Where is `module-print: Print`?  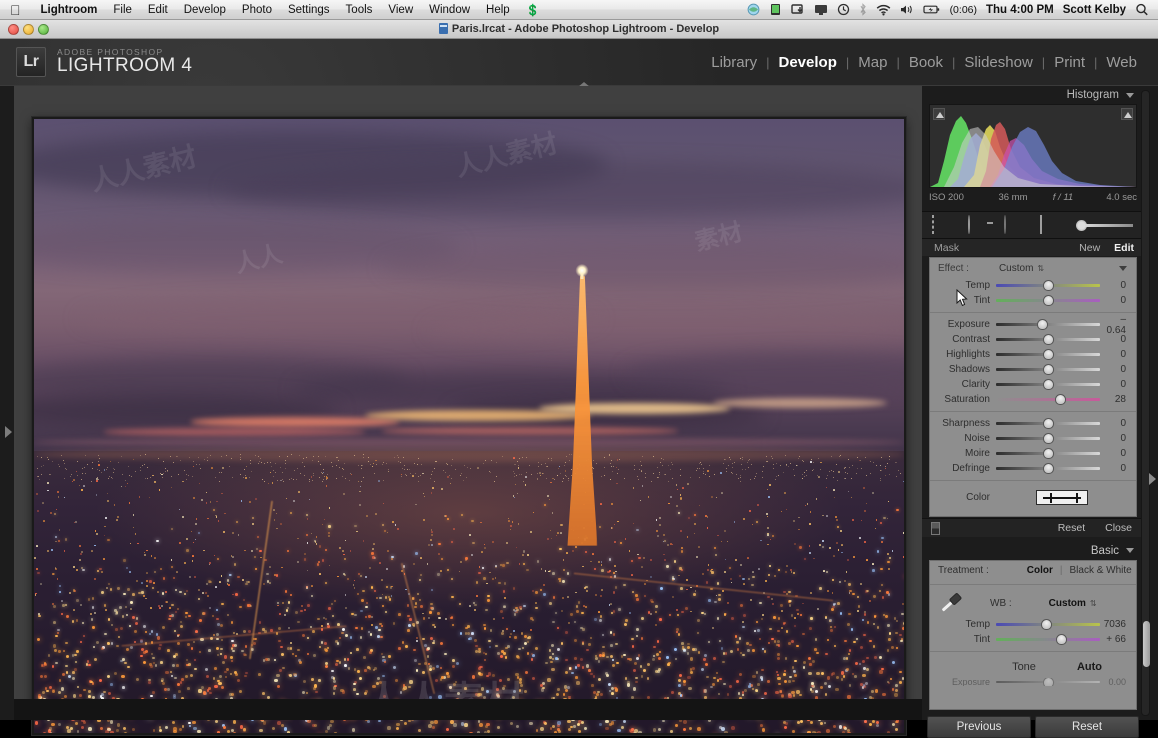 module-print: Print is located at coordinates (1069, 62).